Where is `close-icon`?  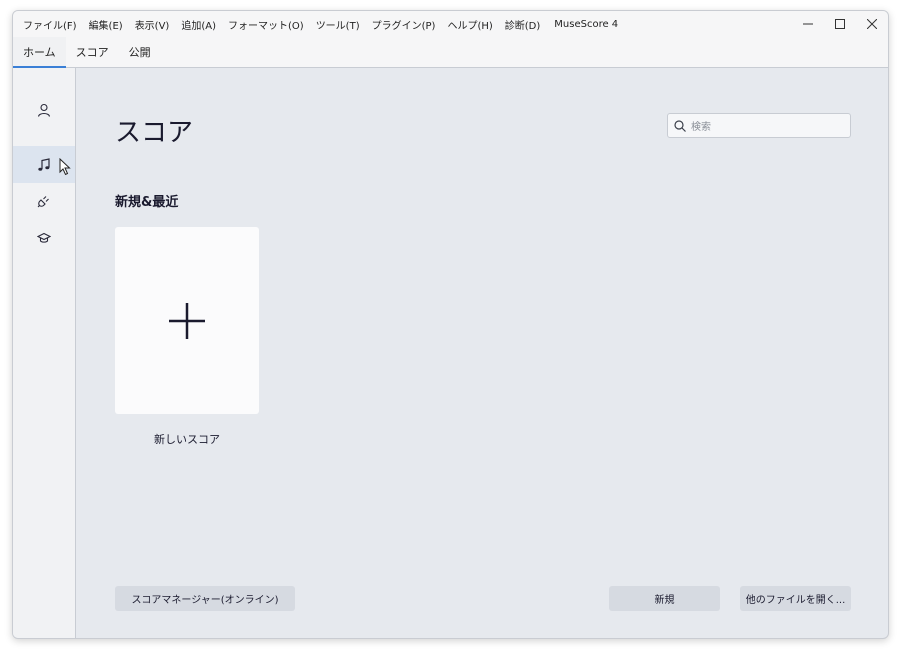
close-icon is located at coordinates (872, 24).